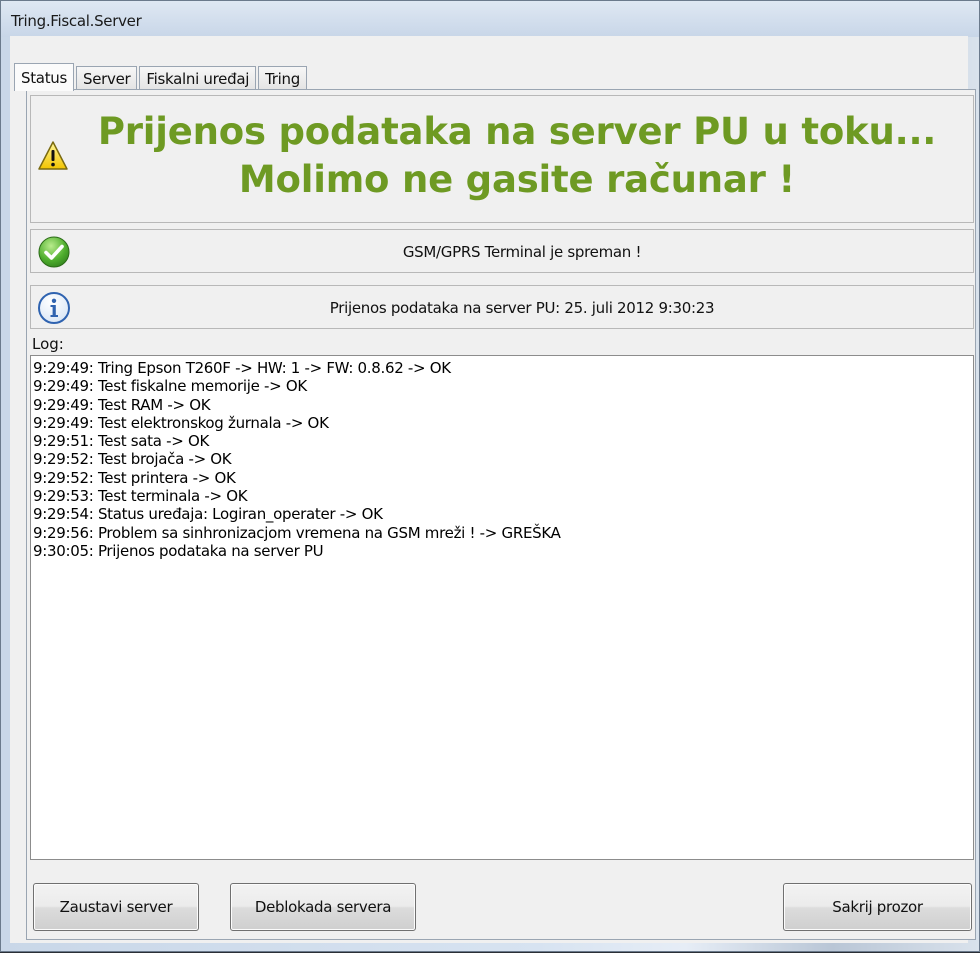 This screenshot has height=953, width=980. Describe the element at coordinates (323, 907) in the screenshot. I see `unblock-server-button: Deblokada servera` at that location.